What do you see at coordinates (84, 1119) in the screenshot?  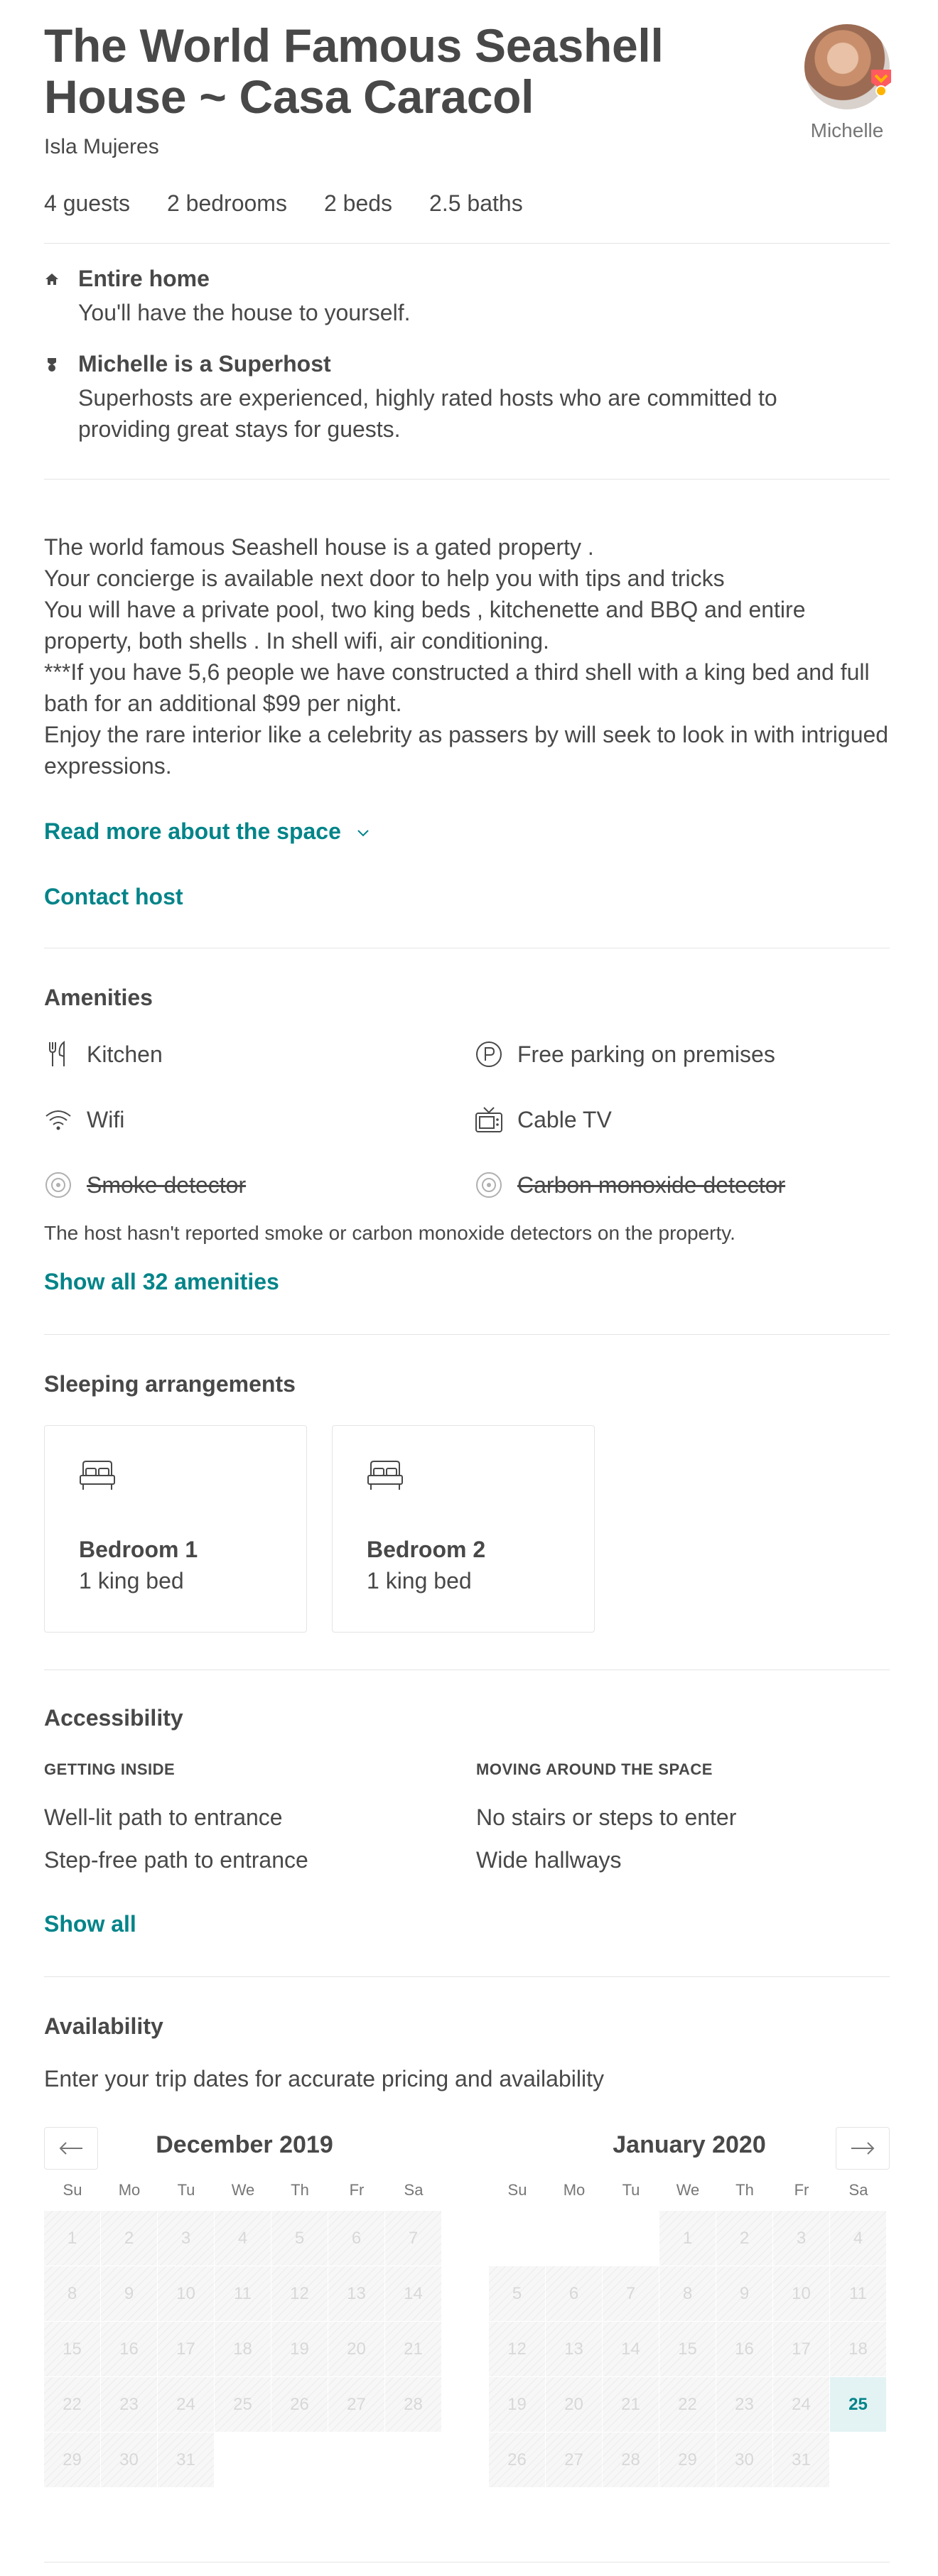 I see `amenity-wifi: Wifi` at bounding box center [84, 1119].